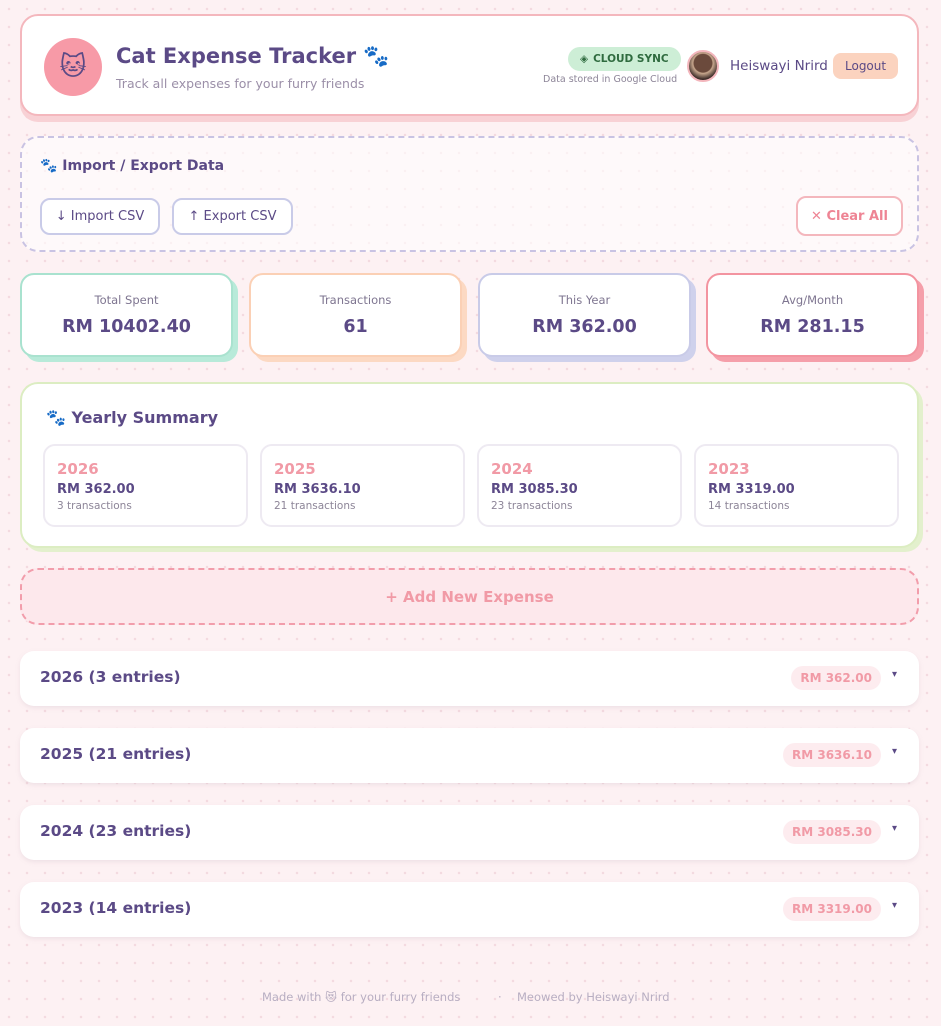 This screenshot has height=1026, width=941. I want to click on year-card-count: 14 transactions, so click(749, 506).